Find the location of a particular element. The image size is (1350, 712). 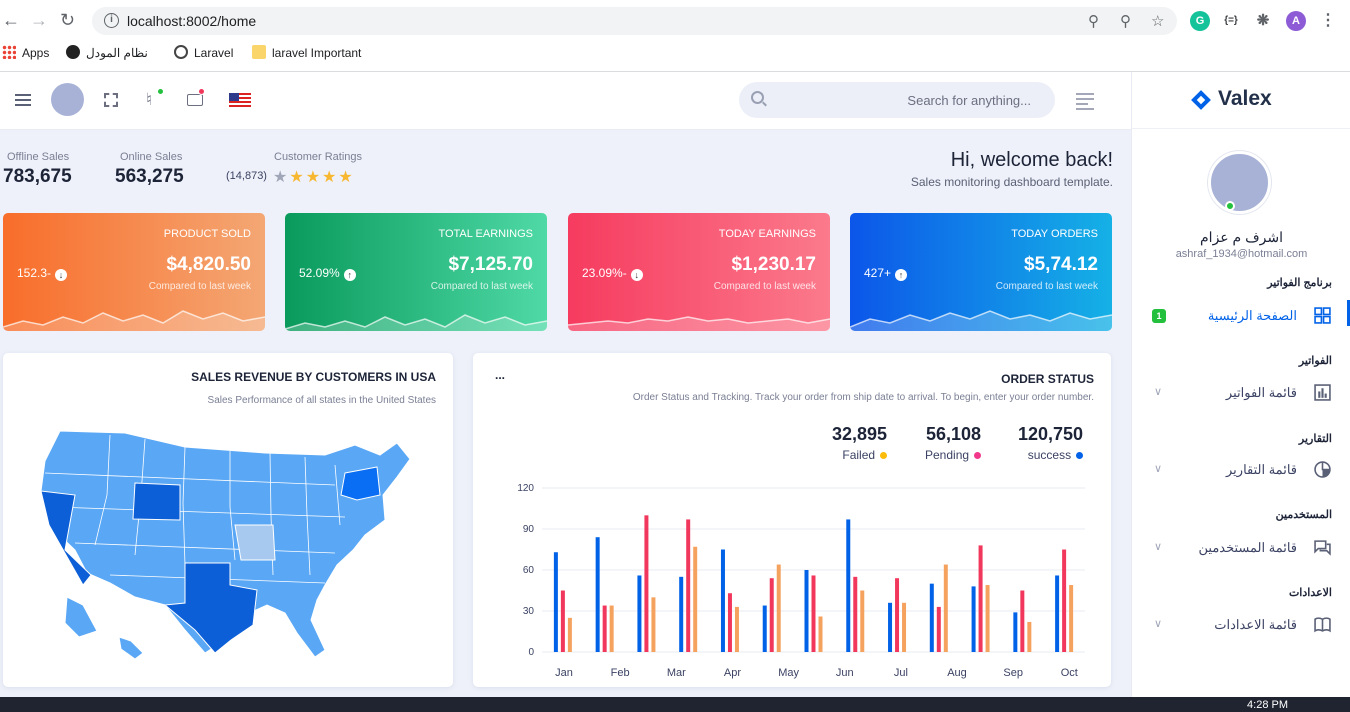

reload-icon: ↻ is located at coordinates (67, 20).